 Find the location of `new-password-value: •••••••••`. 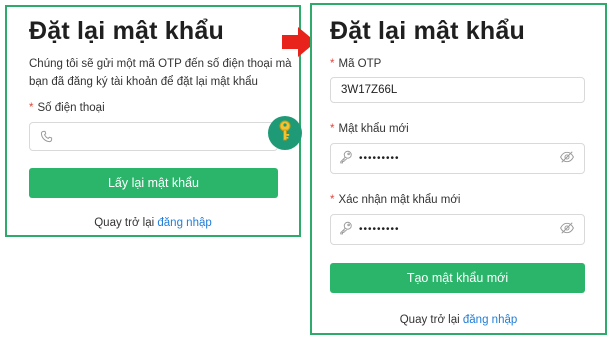

new-password-value: ••••••••• is located at coordinates (379, 158).